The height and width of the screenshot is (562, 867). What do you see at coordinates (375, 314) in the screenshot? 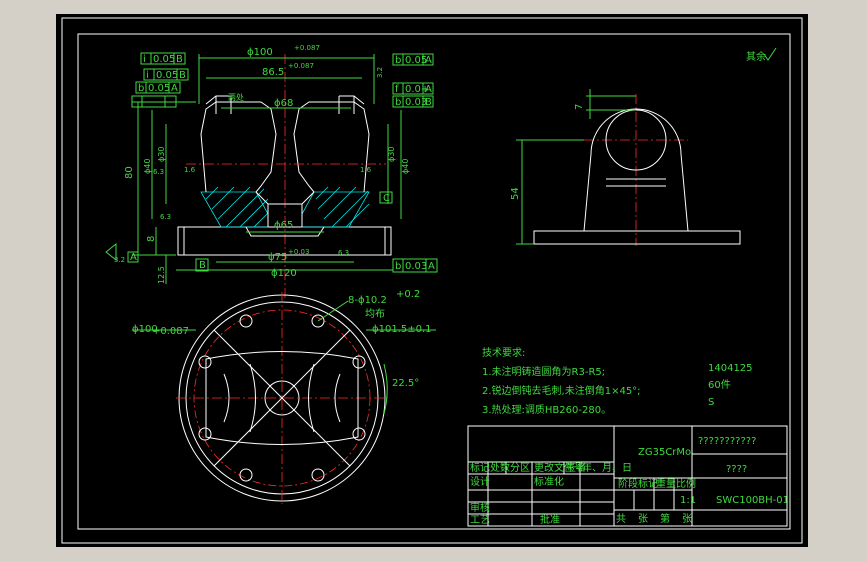
I see `dim-holes-note: 均布` at bounding box center [375, 314].